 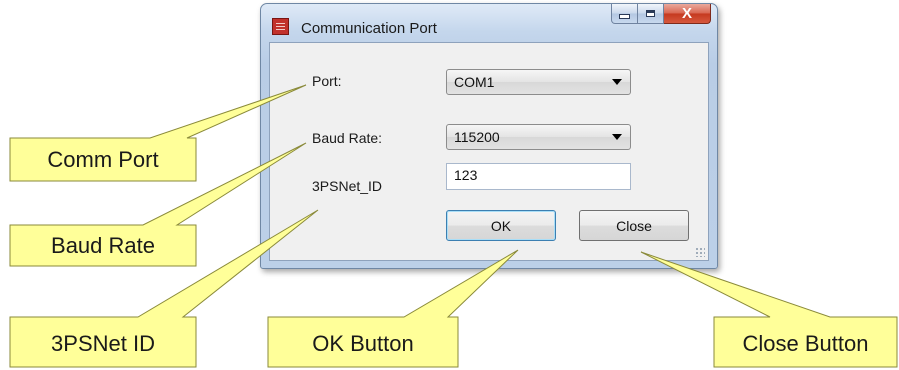 What do you see at coordinates (103, 159) in the screenshot?
I see `callout-comm-port: Comm Port` at bounding box center [103, 159].